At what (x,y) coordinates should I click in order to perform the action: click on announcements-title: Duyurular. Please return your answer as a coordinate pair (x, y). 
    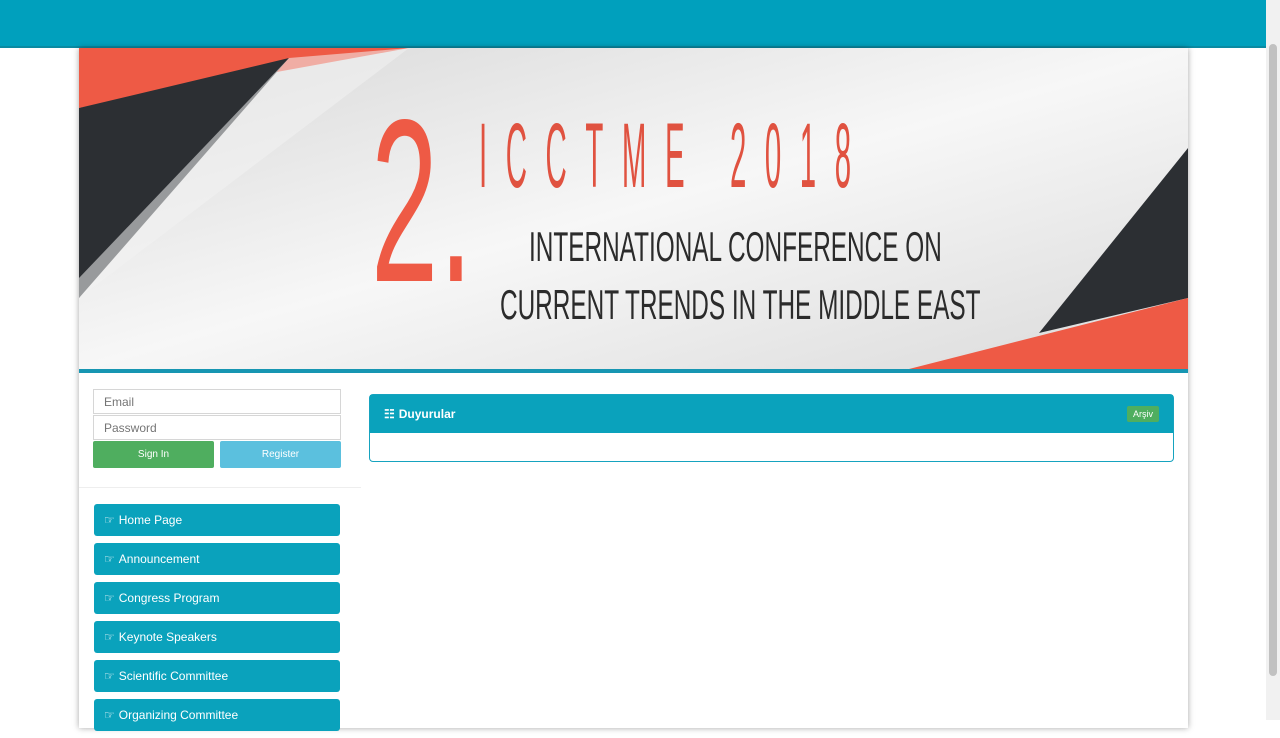
    Looking at the image, I should click on (427, 414).